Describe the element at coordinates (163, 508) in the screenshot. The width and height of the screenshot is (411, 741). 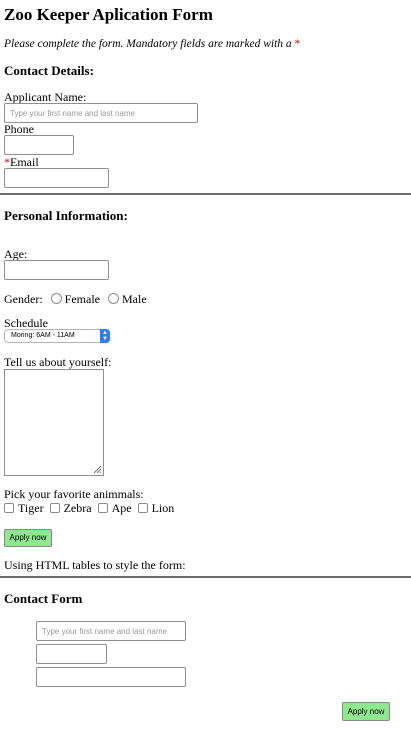
I see `lion-label: Lion` at that location.